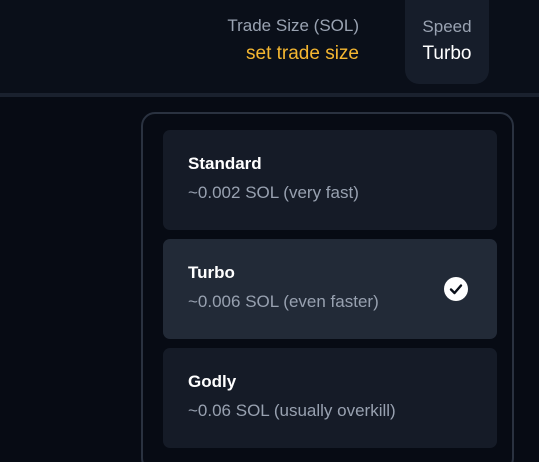 This screenshot has height=462, width=539. I want to click on speed-option-turbo: Turbo ~0.006 SOL (even faster), so click(330, 289).